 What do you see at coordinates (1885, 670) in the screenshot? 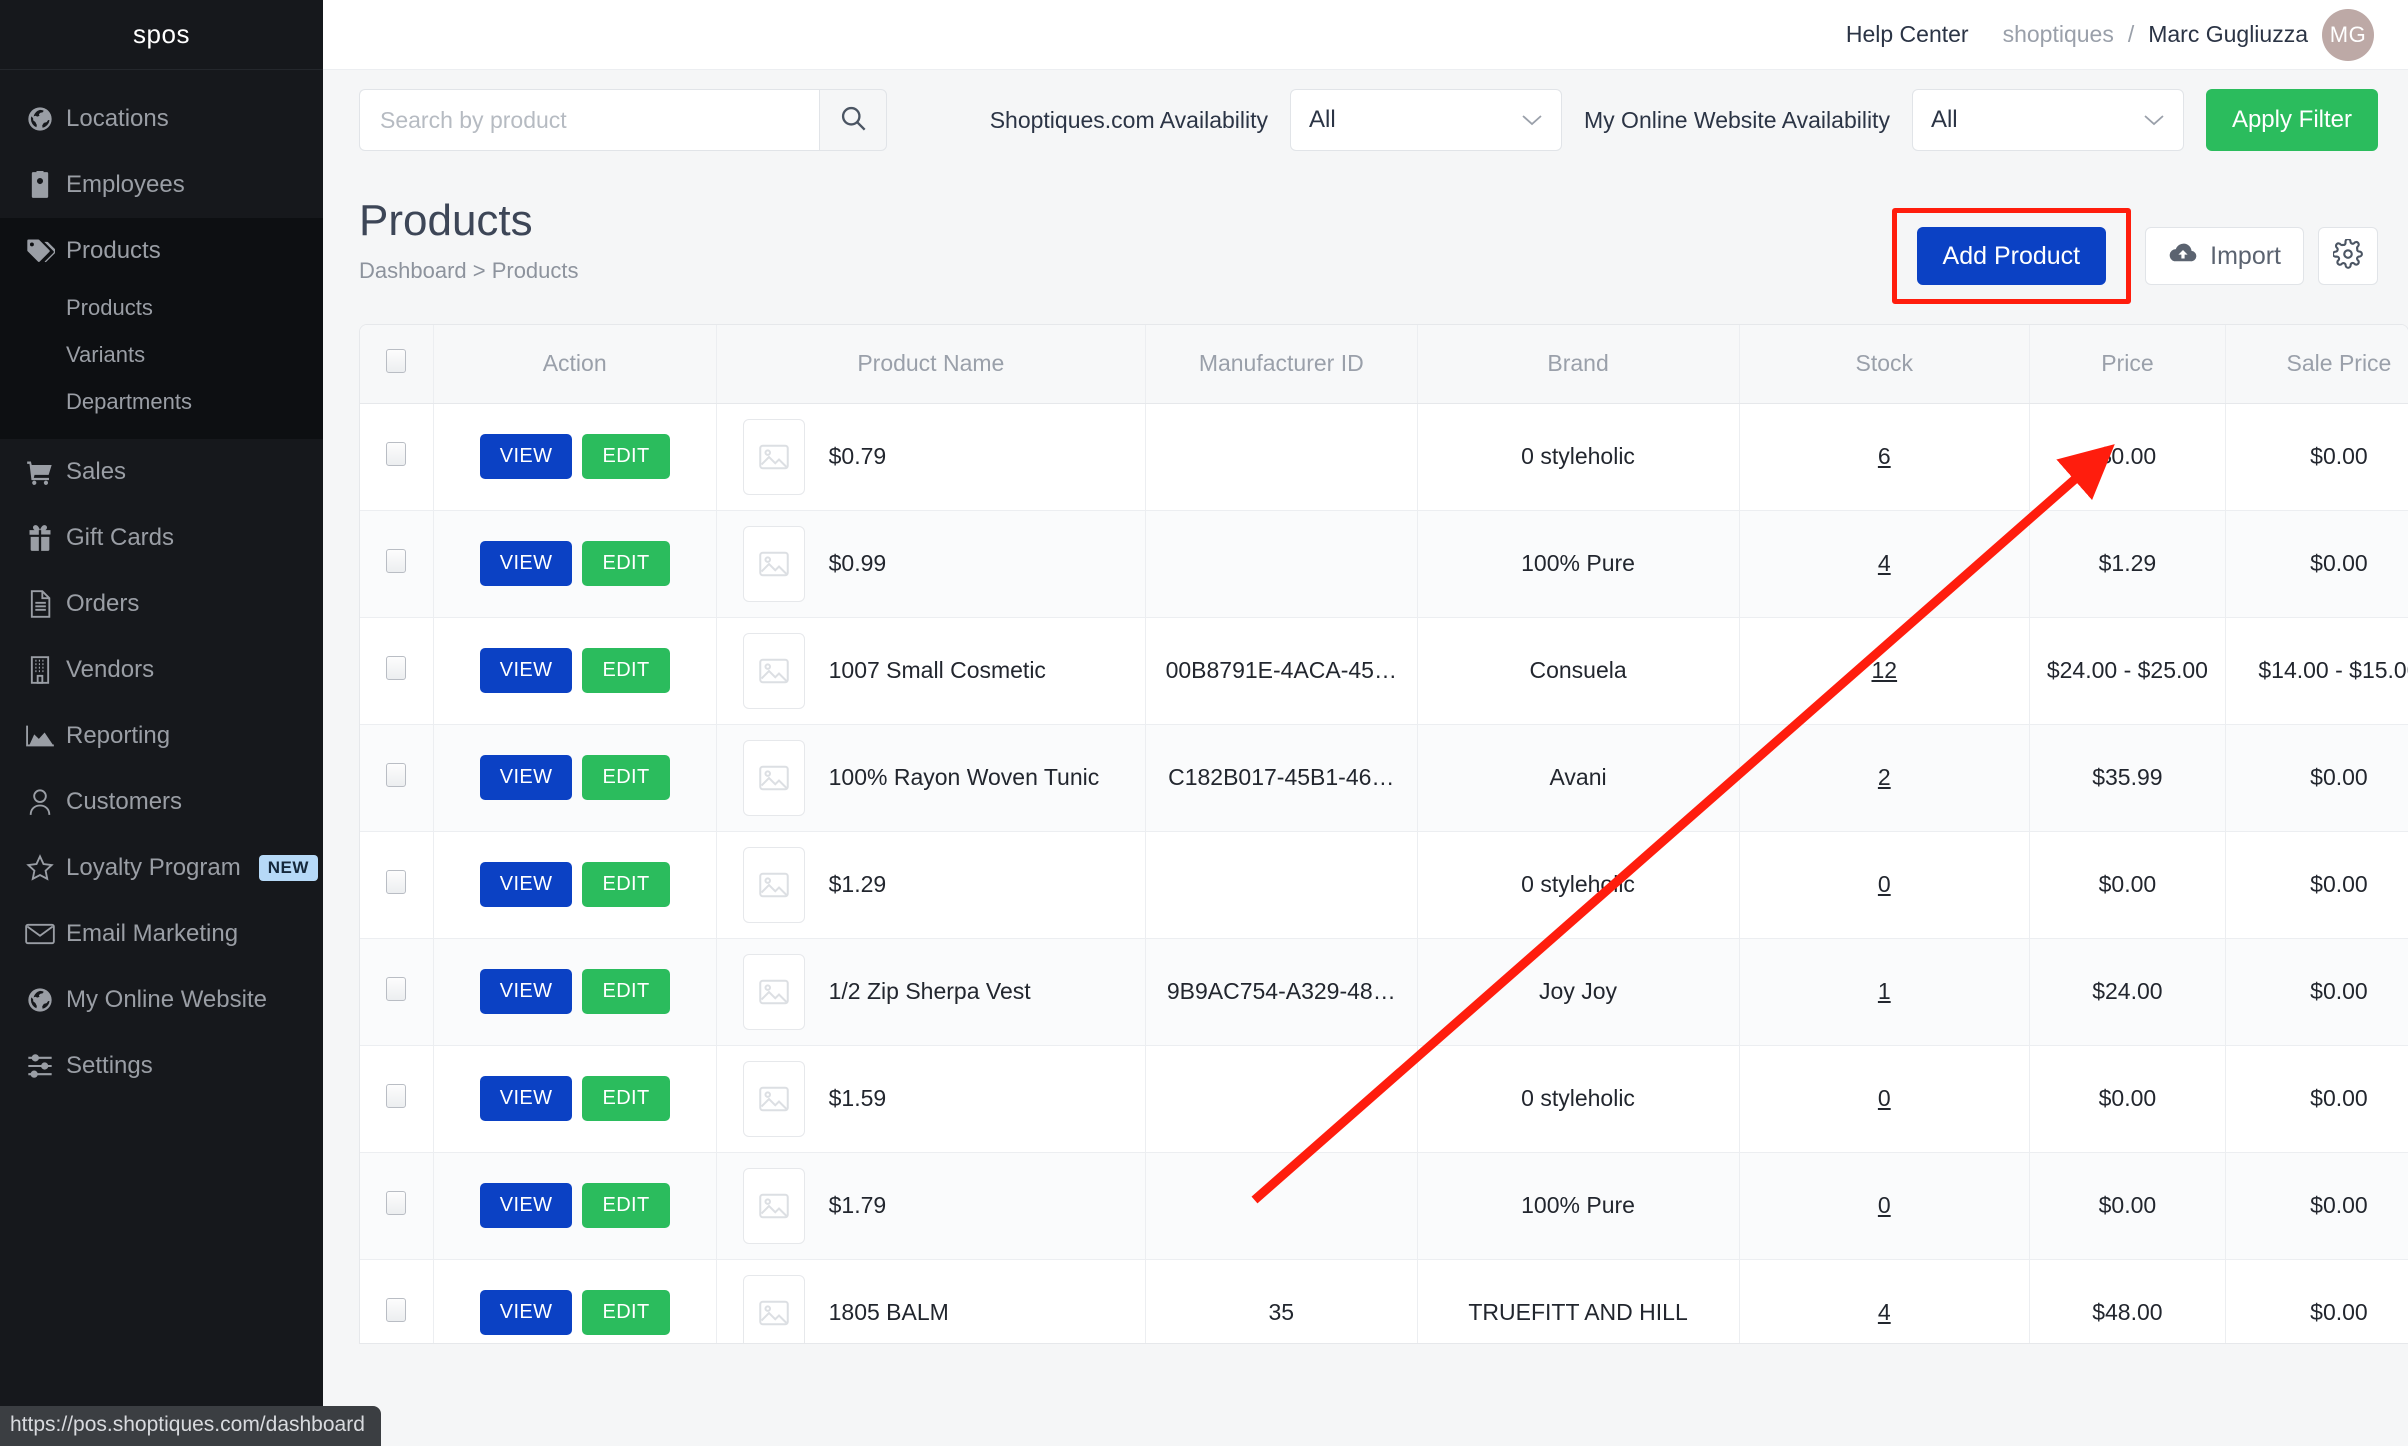
I see `stock-link: 12` at bounding box center [1885, 670].